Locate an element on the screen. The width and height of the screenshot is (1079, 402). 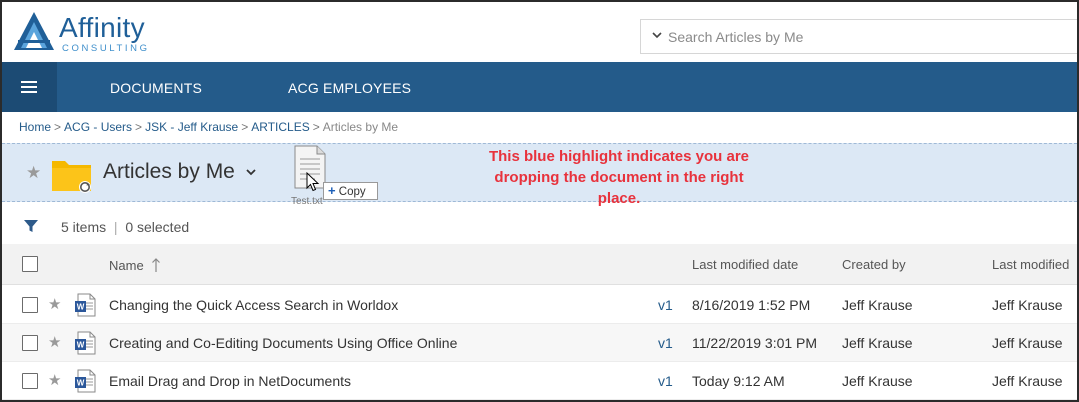
hamburger-icon is located at coordinates (29, 82).